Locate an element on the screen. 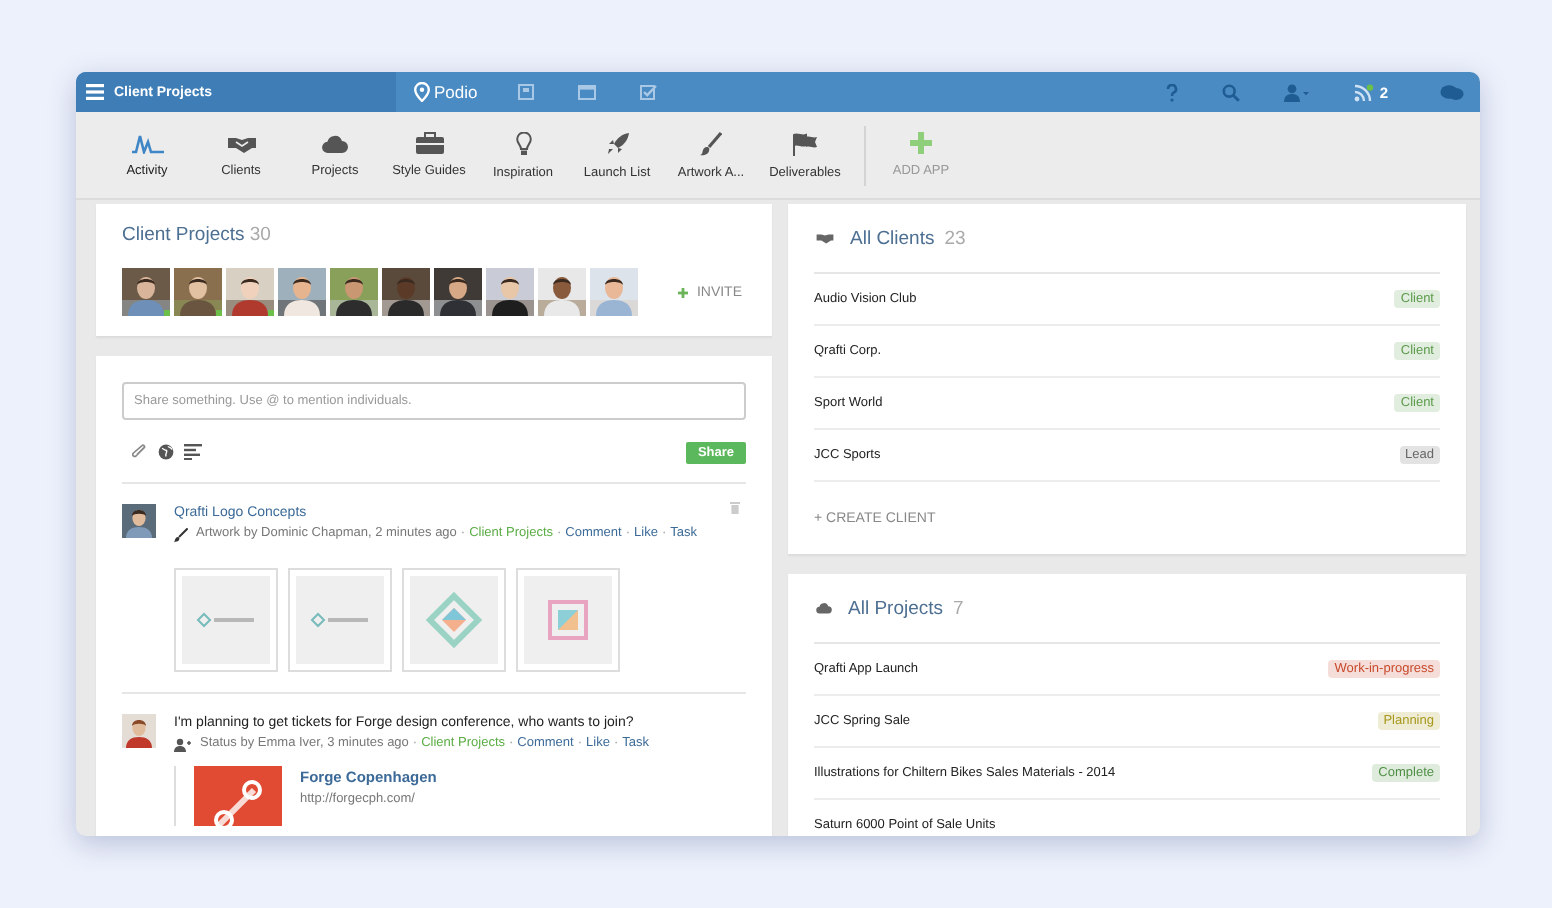 This screenshot has height=908, width=1552. person-icon is located at coordinates (183, 744).